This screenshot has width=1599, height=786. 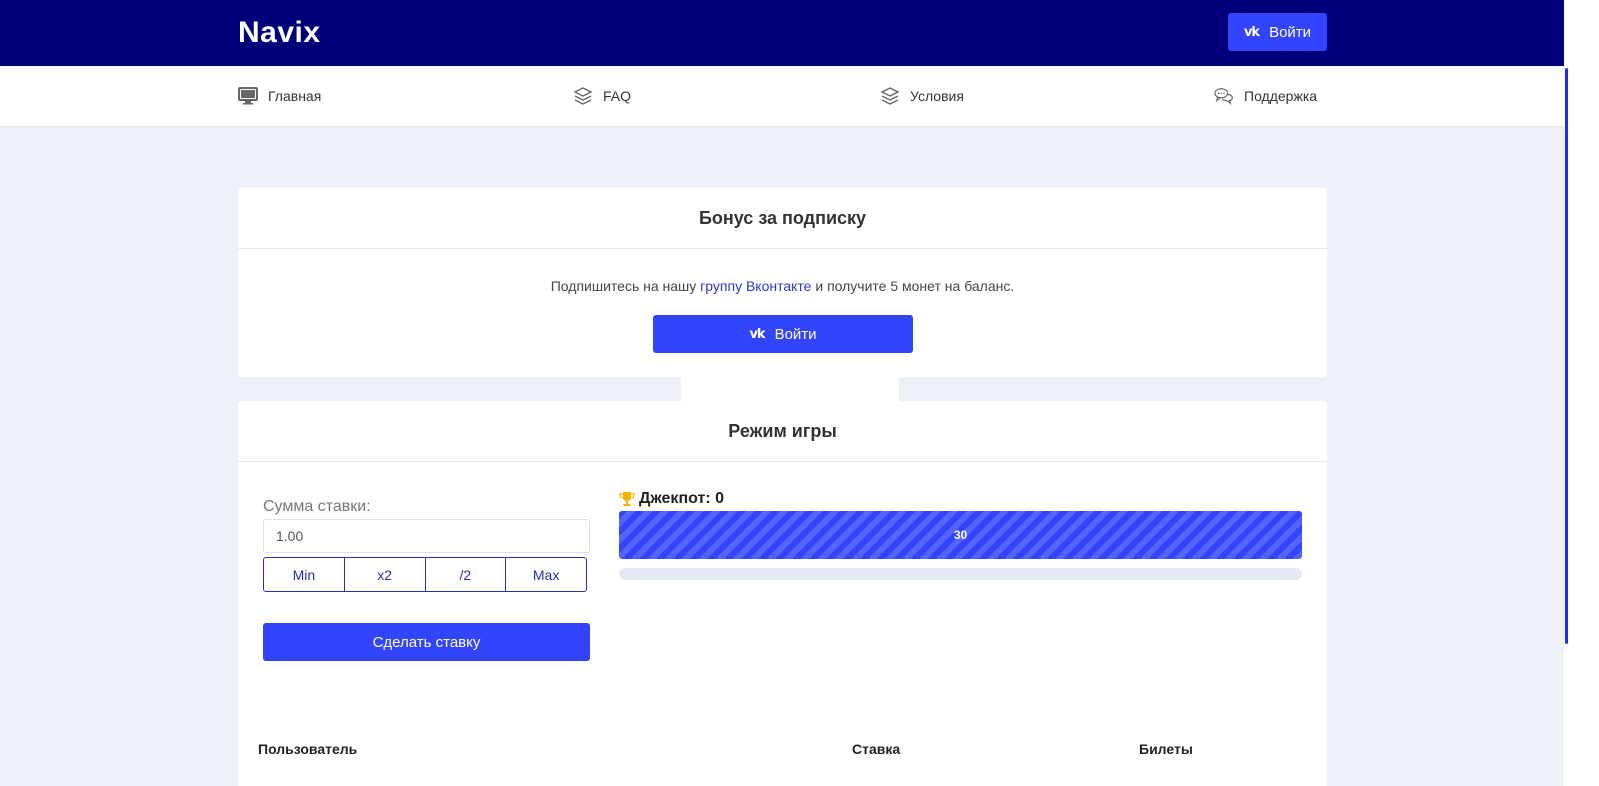 I want to click on bet-min-button: Min, so click(x=304, y=574).